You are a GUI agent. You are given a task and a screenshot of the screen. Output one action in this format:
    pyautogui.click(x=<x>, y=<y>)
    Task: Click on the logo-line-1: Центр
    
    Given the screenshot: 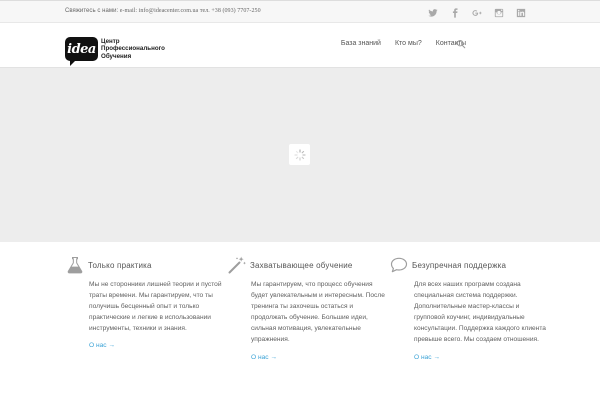 What is the action you would take?
    pyautogui.click(x=110, y=41)
    